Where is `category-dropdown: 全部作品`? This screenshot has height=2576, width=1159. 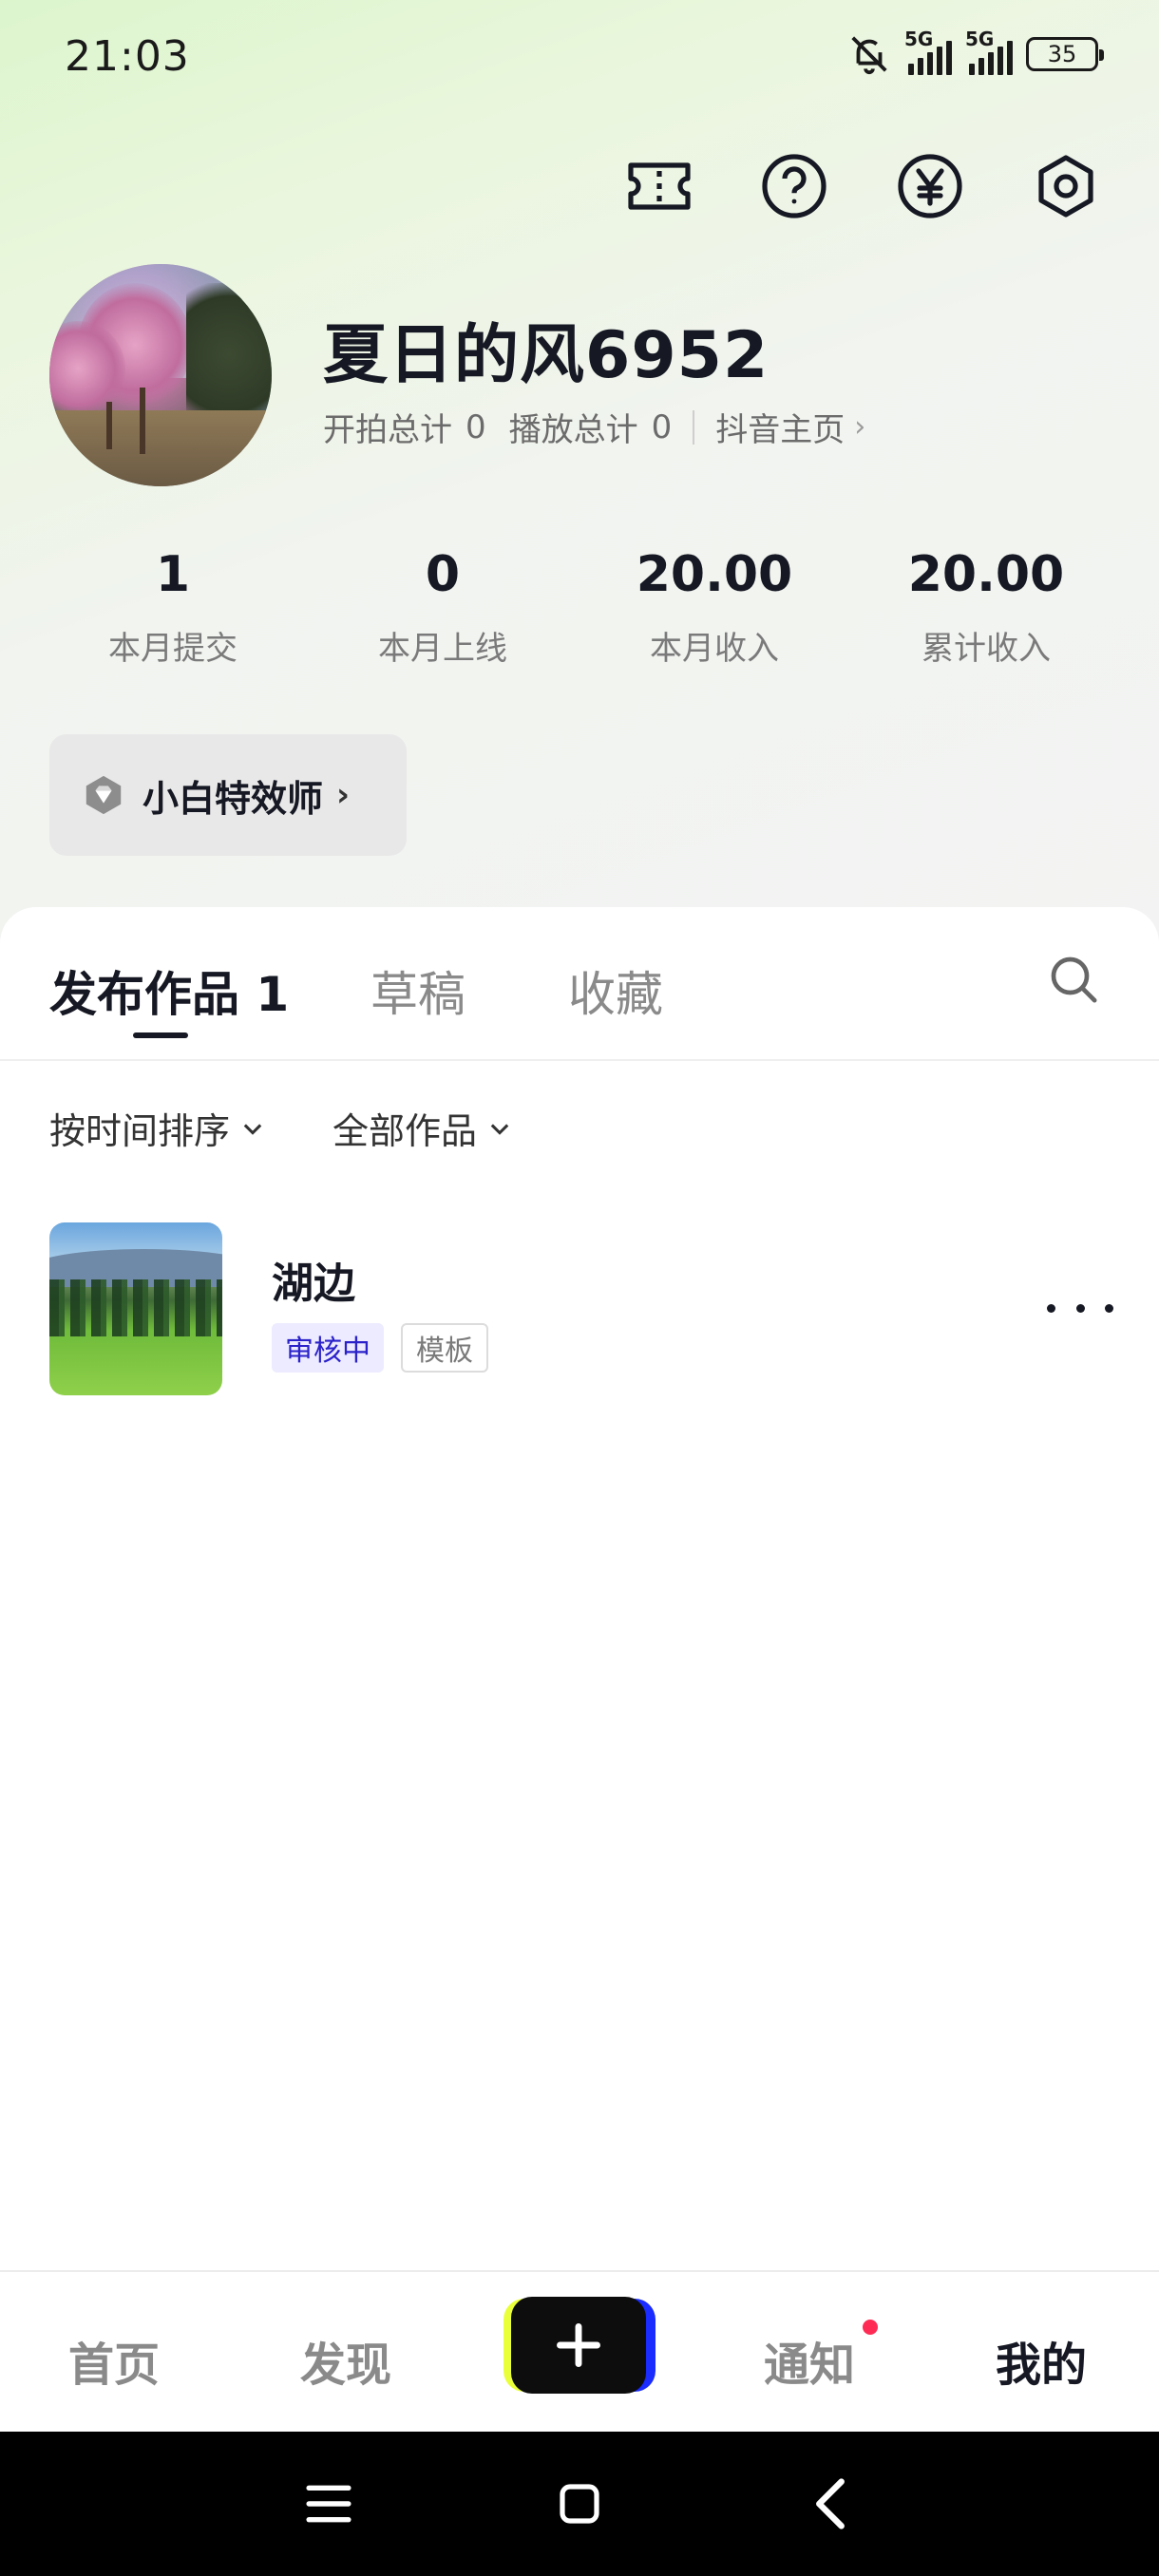 category-dropdown: 全部作品 is located at coordinates (422, 1128).